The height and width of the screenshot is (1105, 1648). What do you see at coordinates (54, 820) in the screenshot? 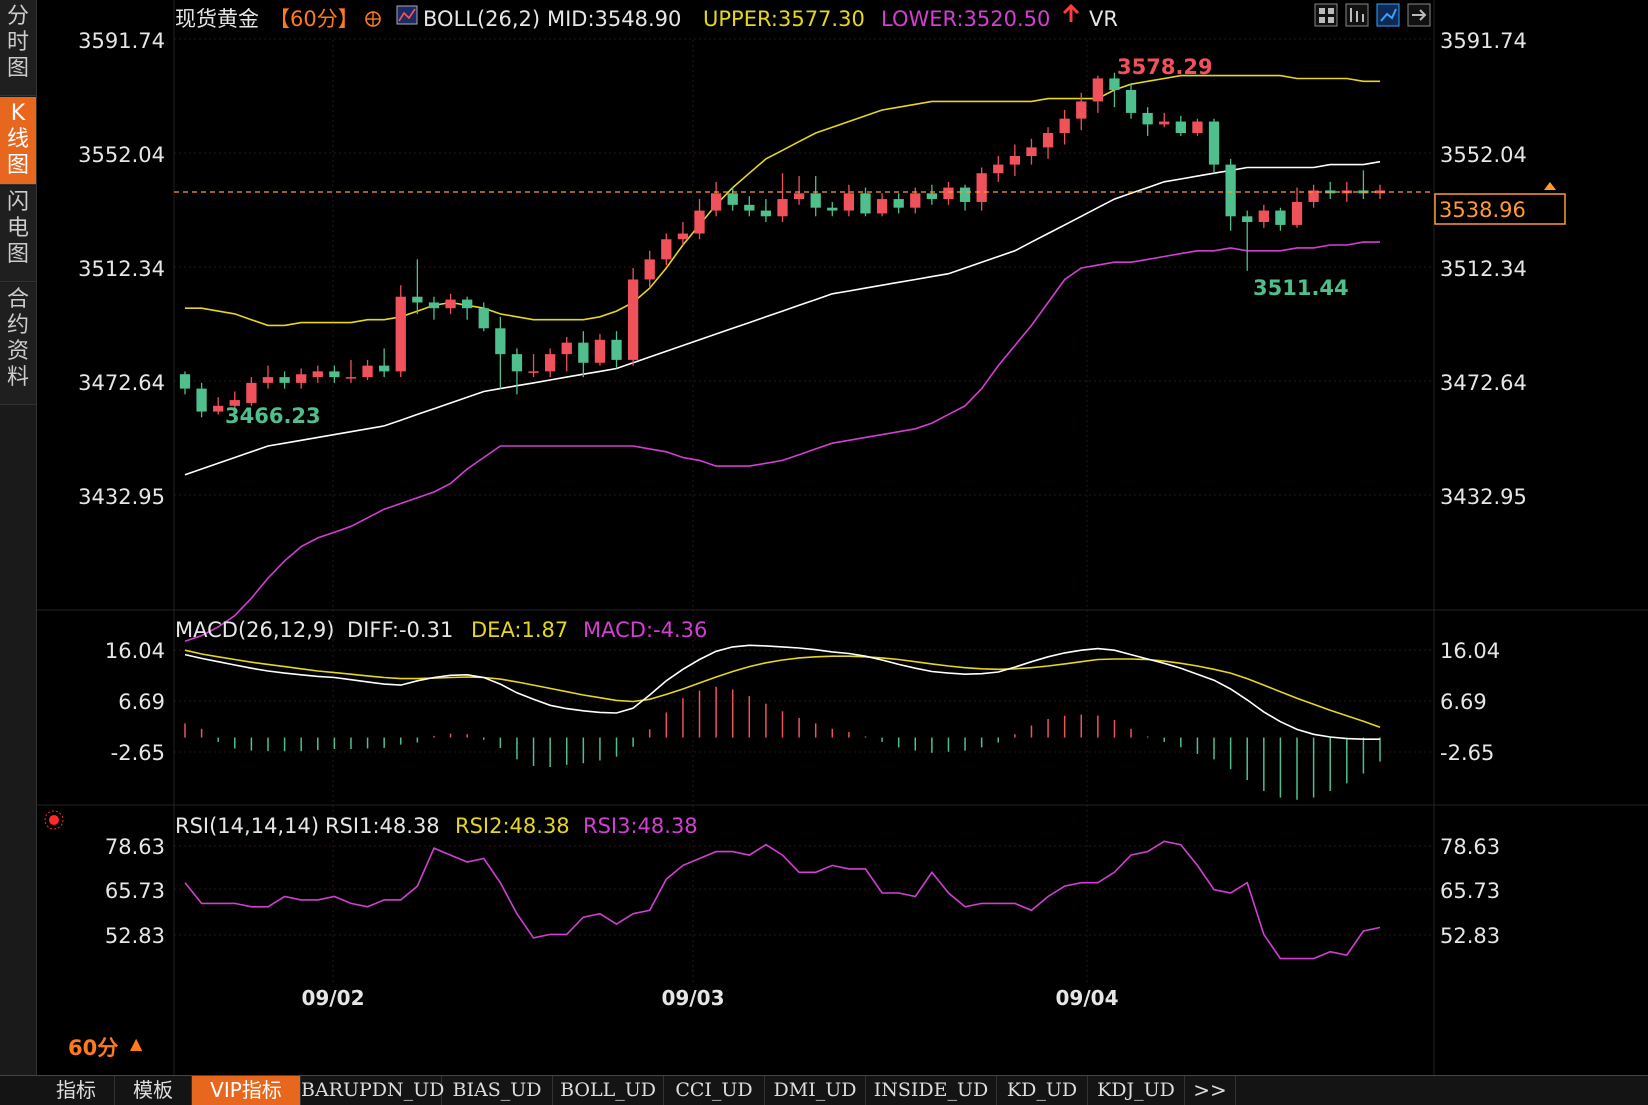
I see `rsi-settings-icon` at bounding box center [54, 820].